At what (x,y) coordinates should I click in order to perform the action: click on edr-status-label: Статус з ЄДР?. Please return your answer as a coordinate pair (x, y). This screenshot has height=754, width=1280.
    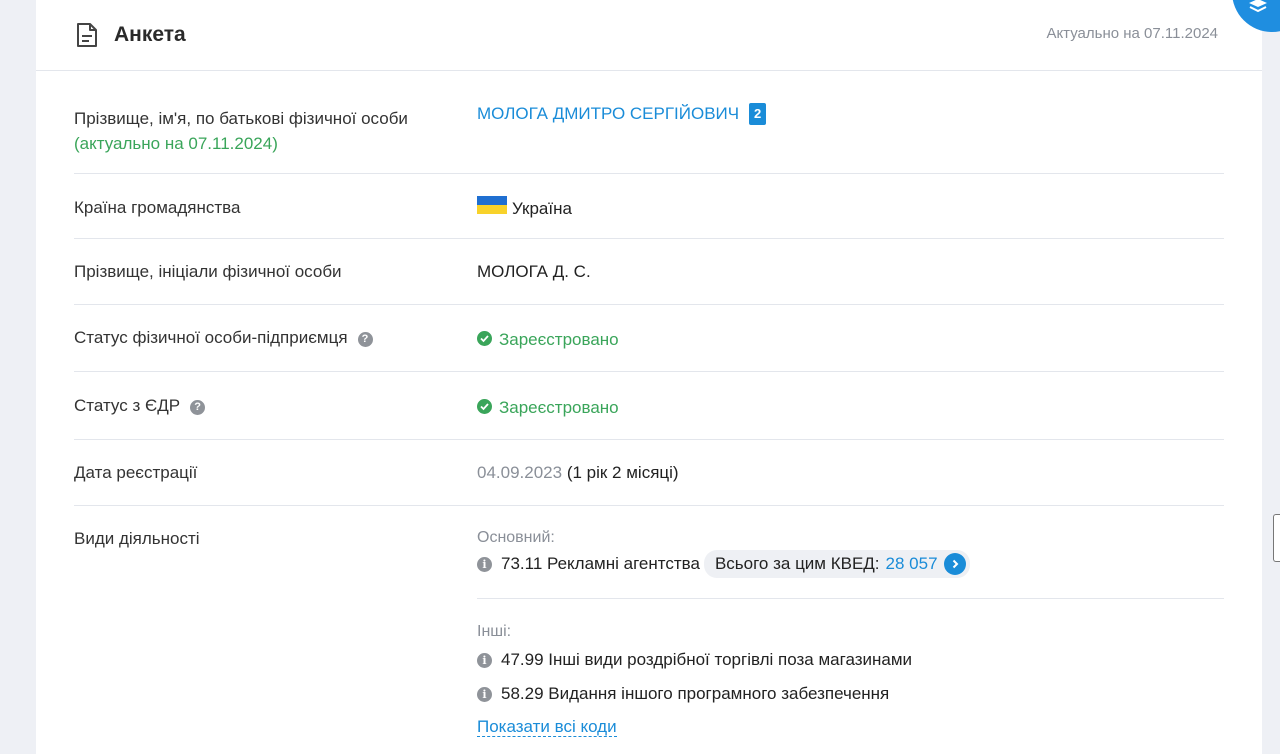
    Looking at the image, I should click on (140, 406).